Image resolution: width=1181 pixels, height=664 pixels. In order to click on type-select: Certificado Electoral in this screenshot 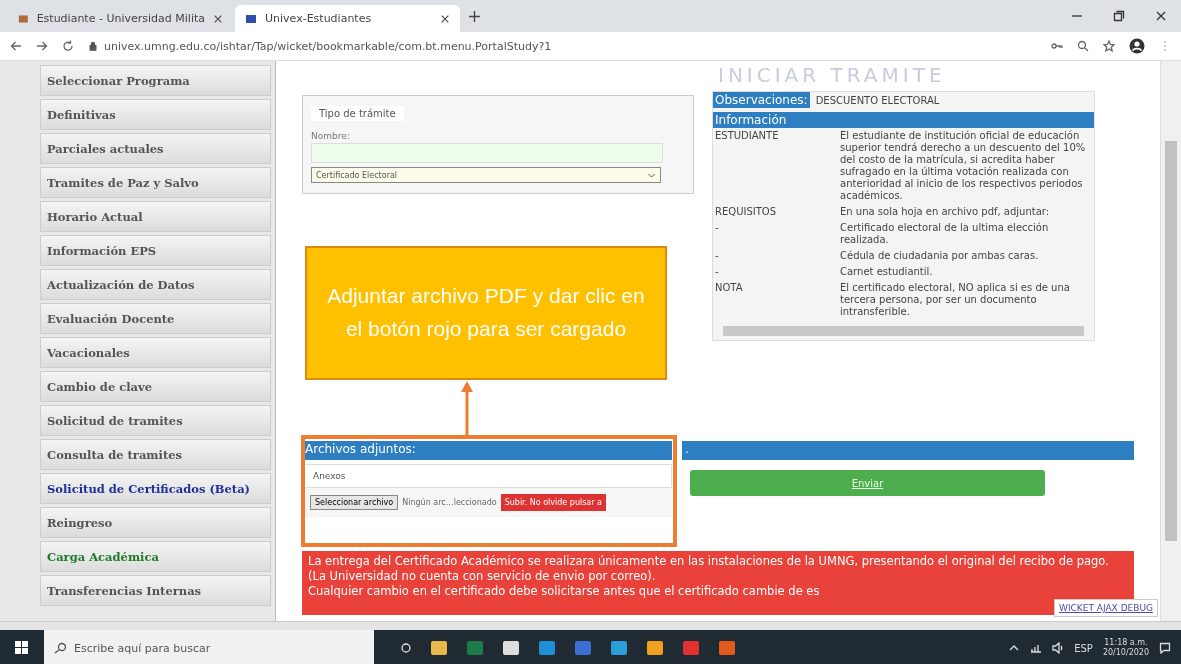, I will do `click(486, 175)`.